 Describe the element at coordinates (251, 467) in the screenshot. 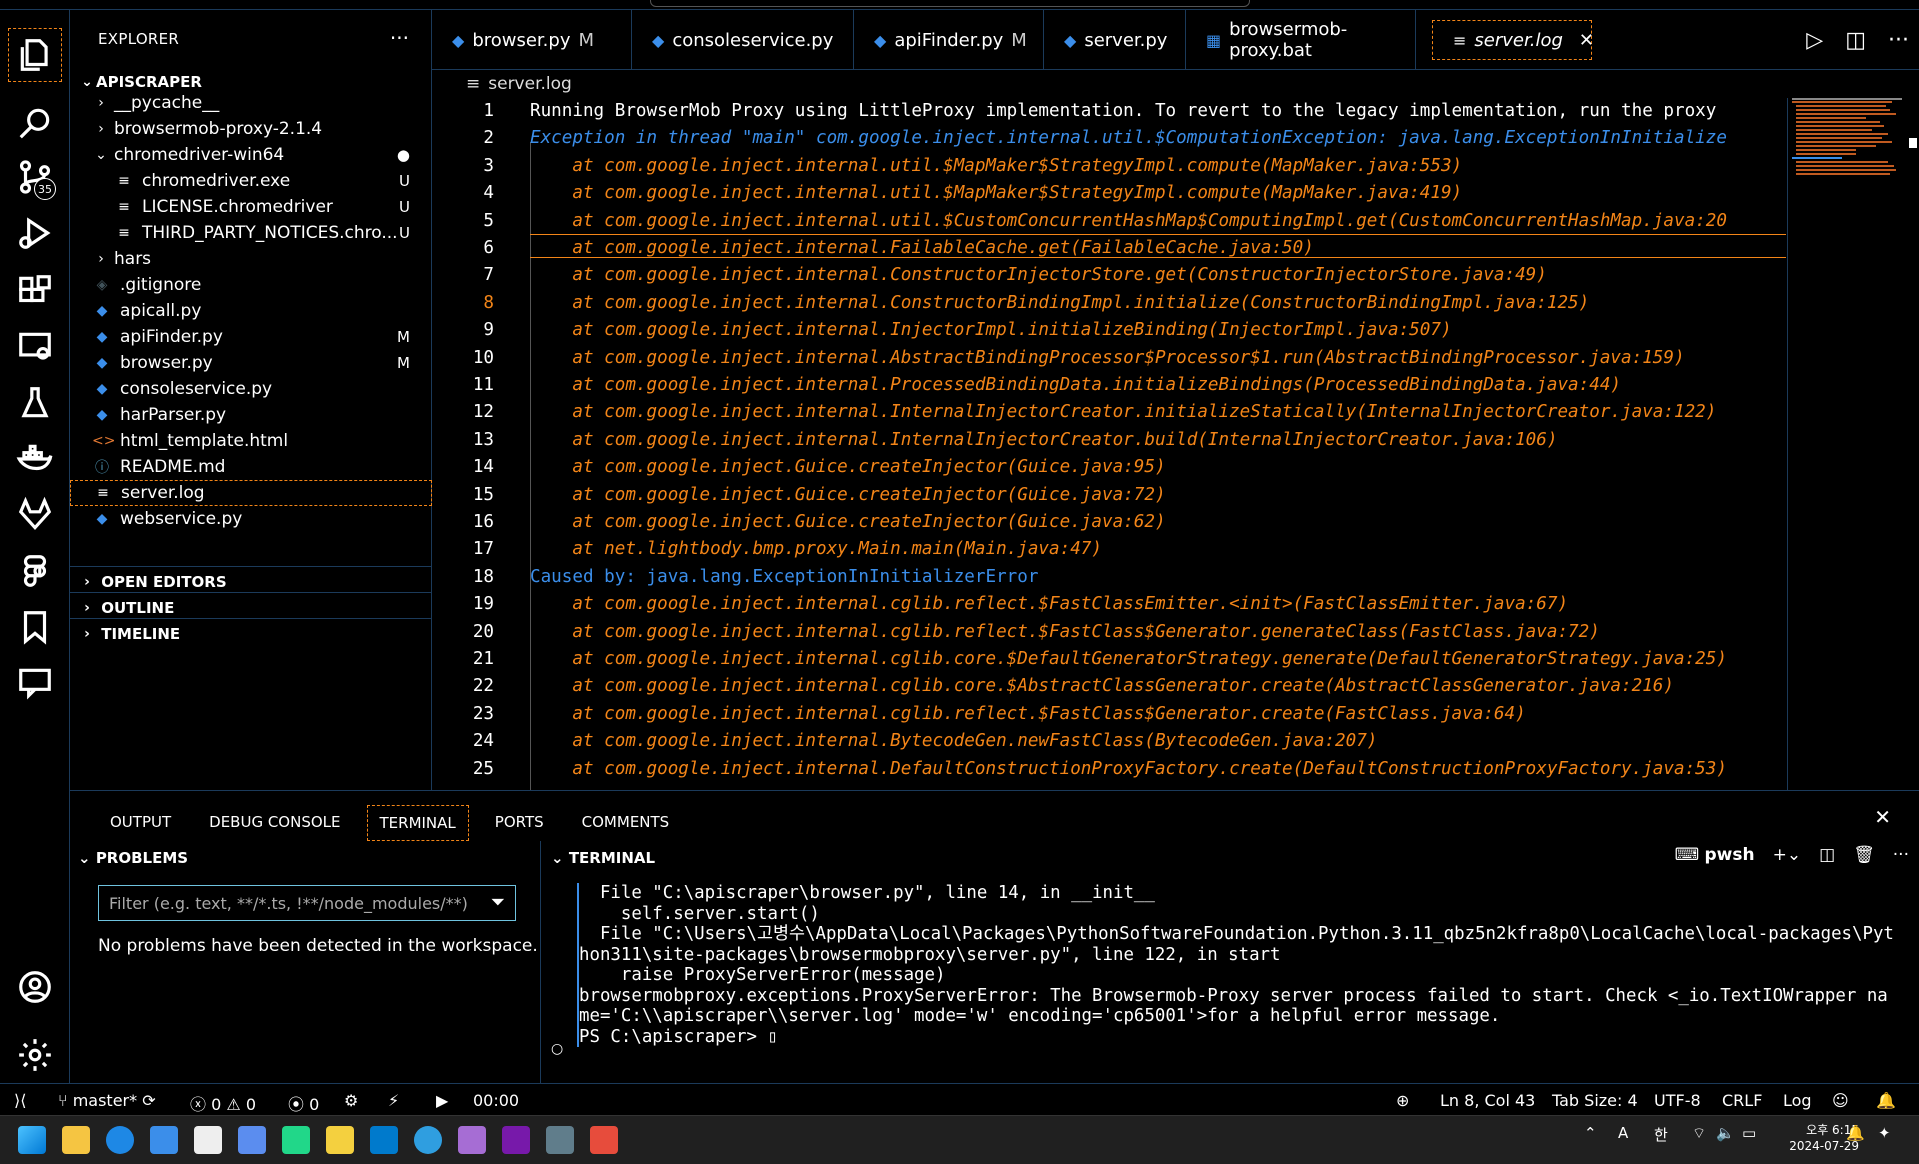

I see `tree-item: ⓘ README.md` at that location.